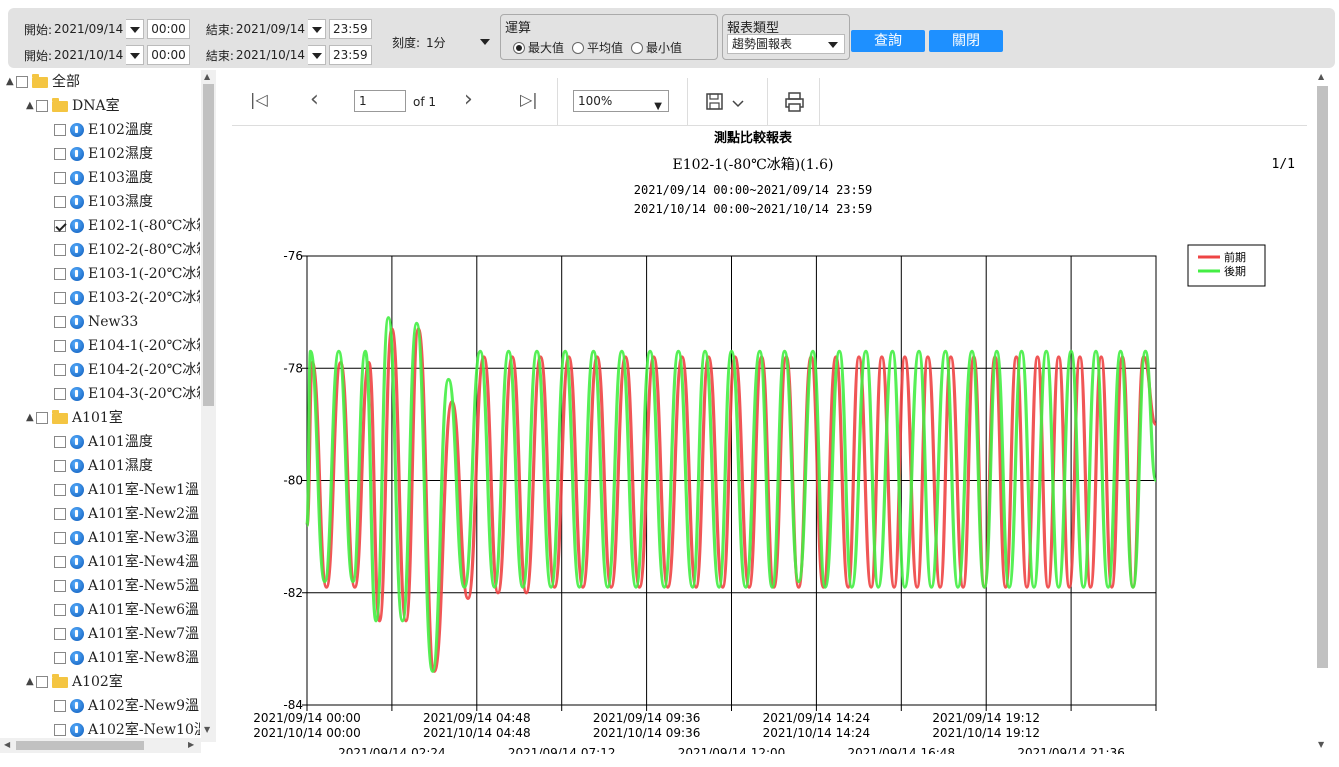 Image resolution: width=1339 pixels, height=767 pixels. I want to click on query-button: 查詢, so click(888, 41).